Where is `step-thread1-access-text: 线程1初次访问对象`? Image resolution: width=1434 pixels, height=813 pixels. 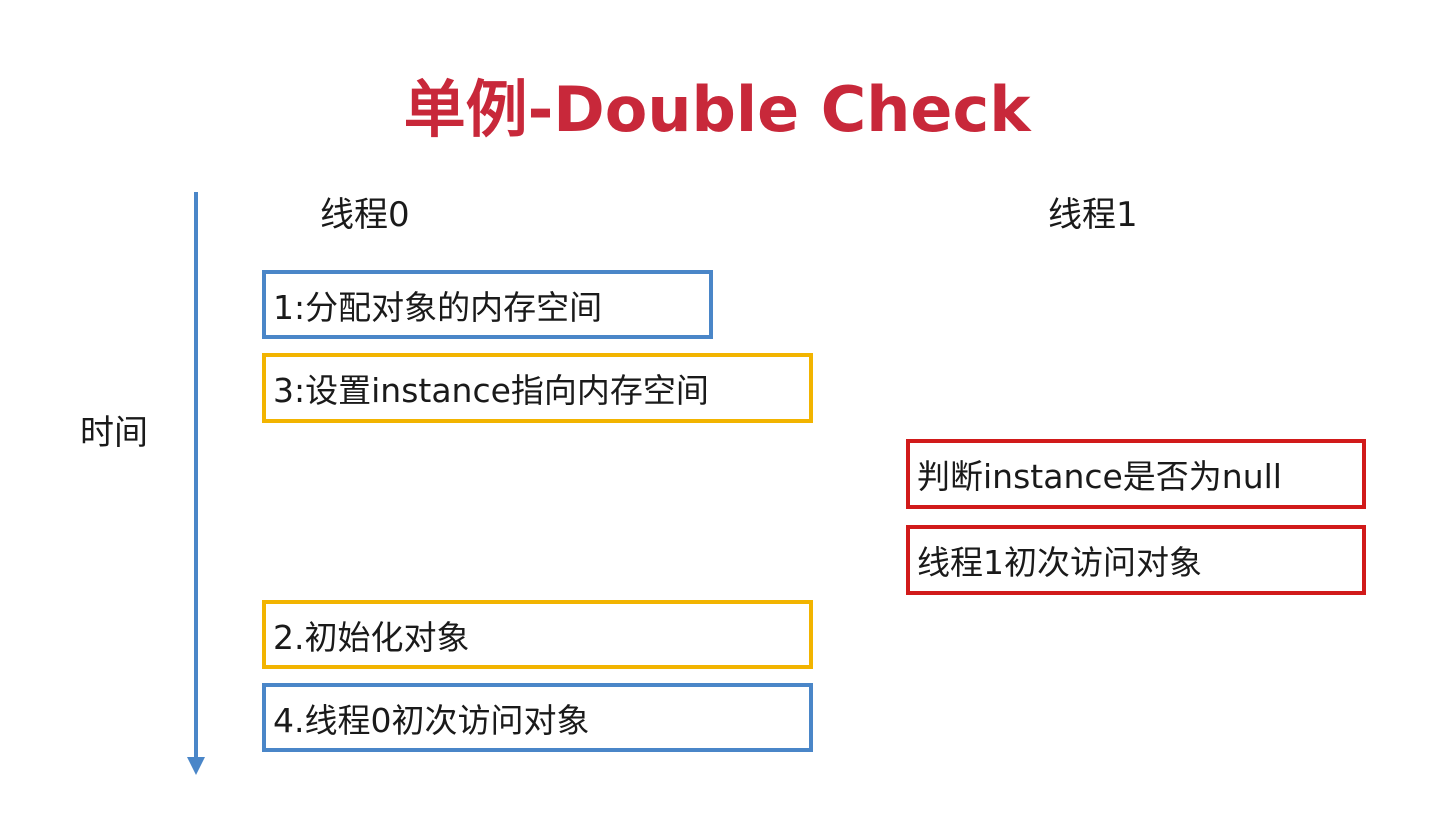 step-thread1-access-text: 线程1初次访问对象 is located at coordinates (1059, 562).